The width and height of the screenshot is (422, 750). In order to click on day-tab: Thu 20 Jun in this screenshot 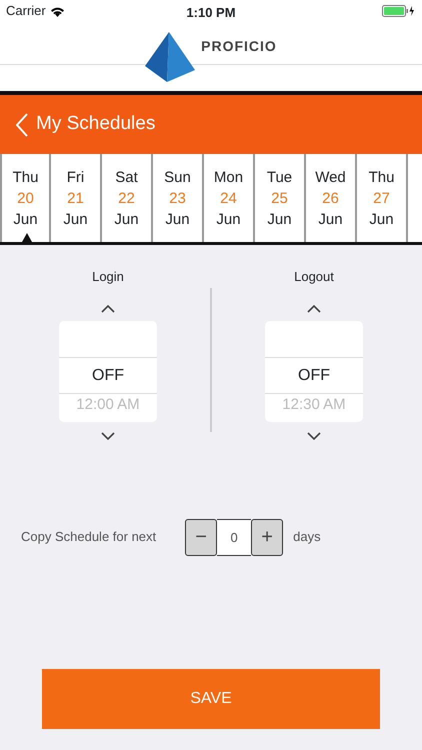, I will do `click(25, 198)`.